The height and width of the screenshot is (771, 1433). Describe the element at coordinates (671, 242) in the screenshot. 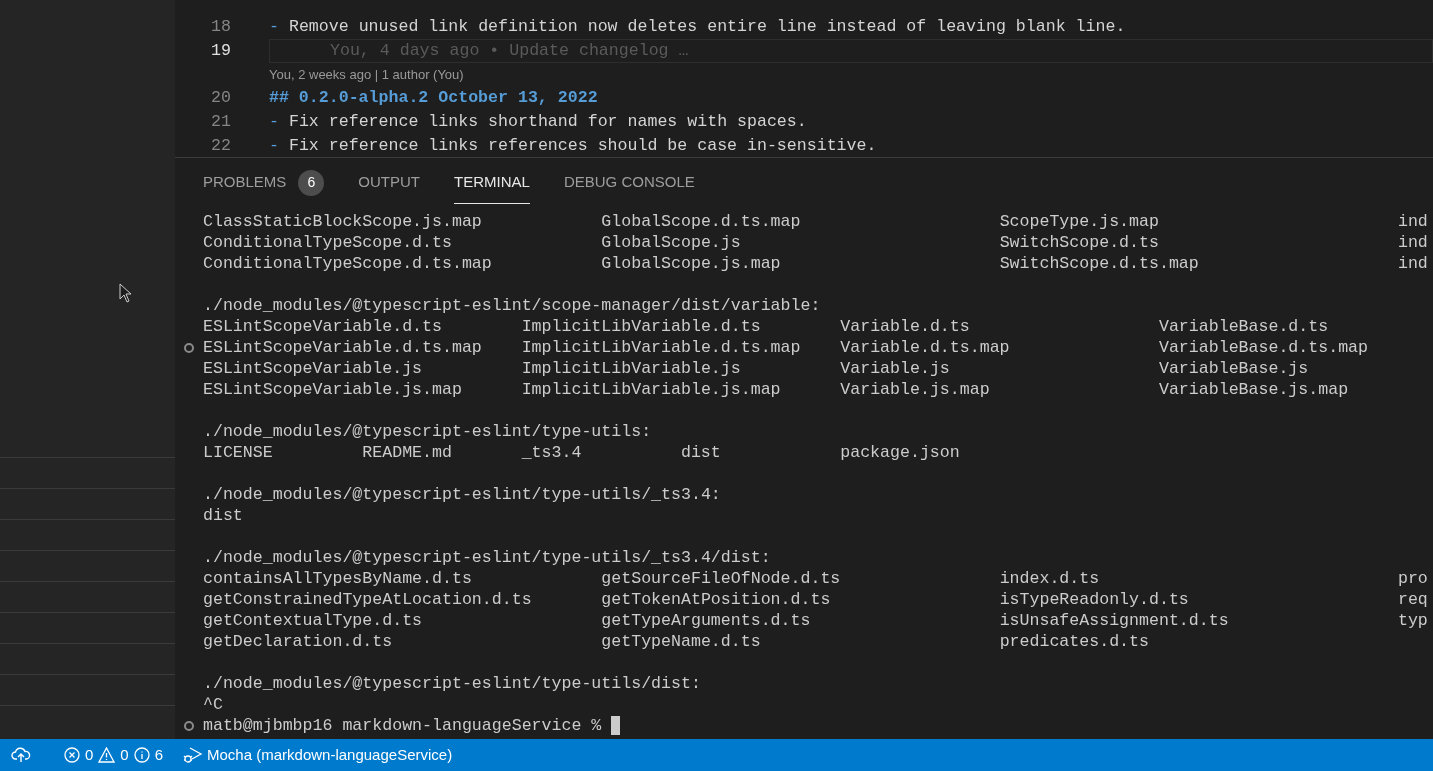

I see `file-name: GlobalScope.js` at that location.